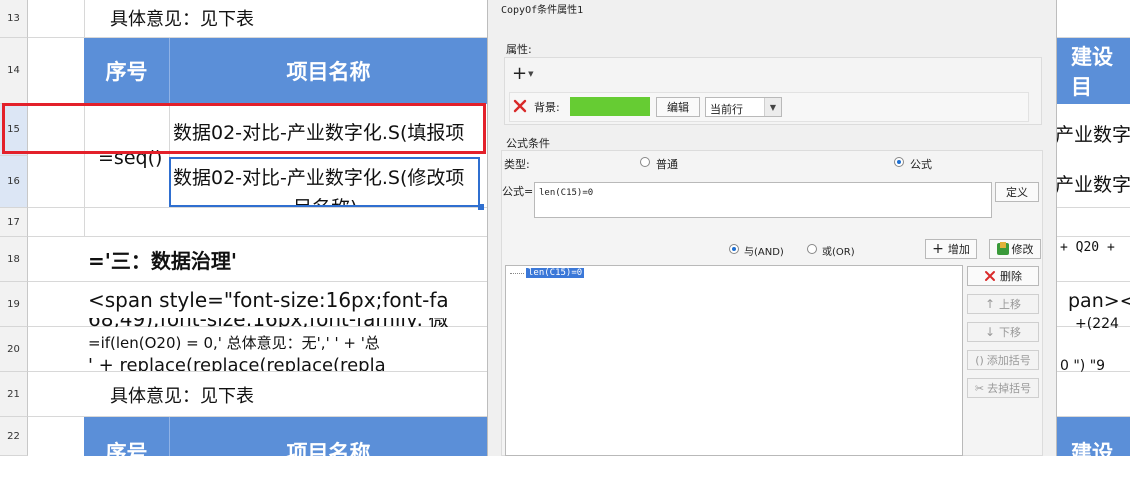 Image resolution: width=1130 pixels, height=497 pixels. What do you see at coordinates (555, 273) in the screenshot?
I see `condition-tree-item: len(C15)=0` at bounding box center [555, 273].